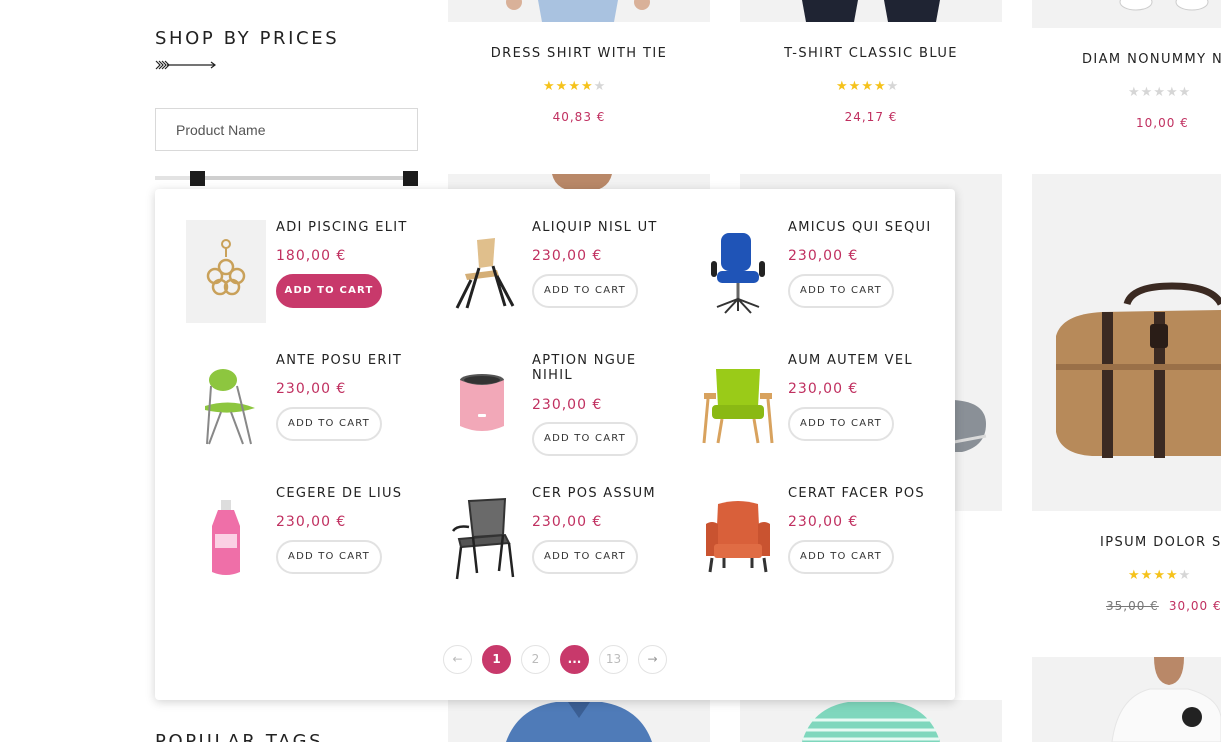 The image size is (1221, 742). I want to click on office-chair-icon, so click(738, 271).